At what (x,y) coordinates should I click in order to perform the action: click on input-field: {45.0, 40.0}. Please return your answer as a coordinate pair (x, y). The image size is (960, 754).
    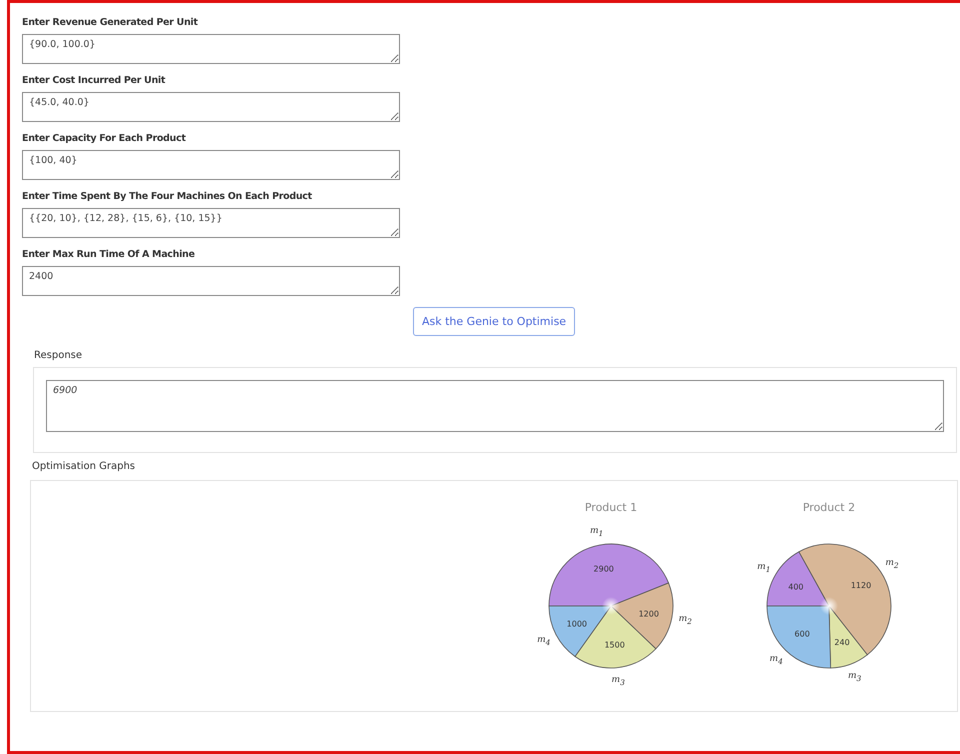
    Looking at the image, I should click on (211, 107).